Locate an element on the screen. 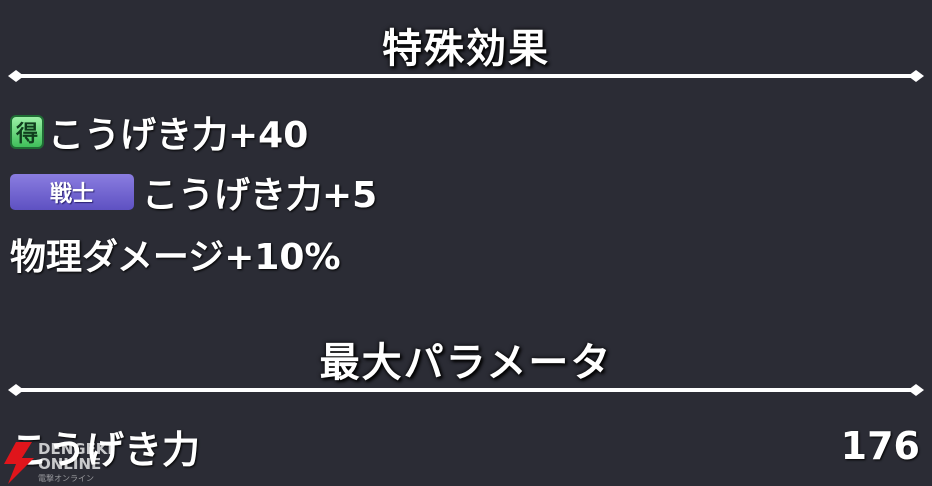  special-effects-divider is located at coordinates (466, 76).